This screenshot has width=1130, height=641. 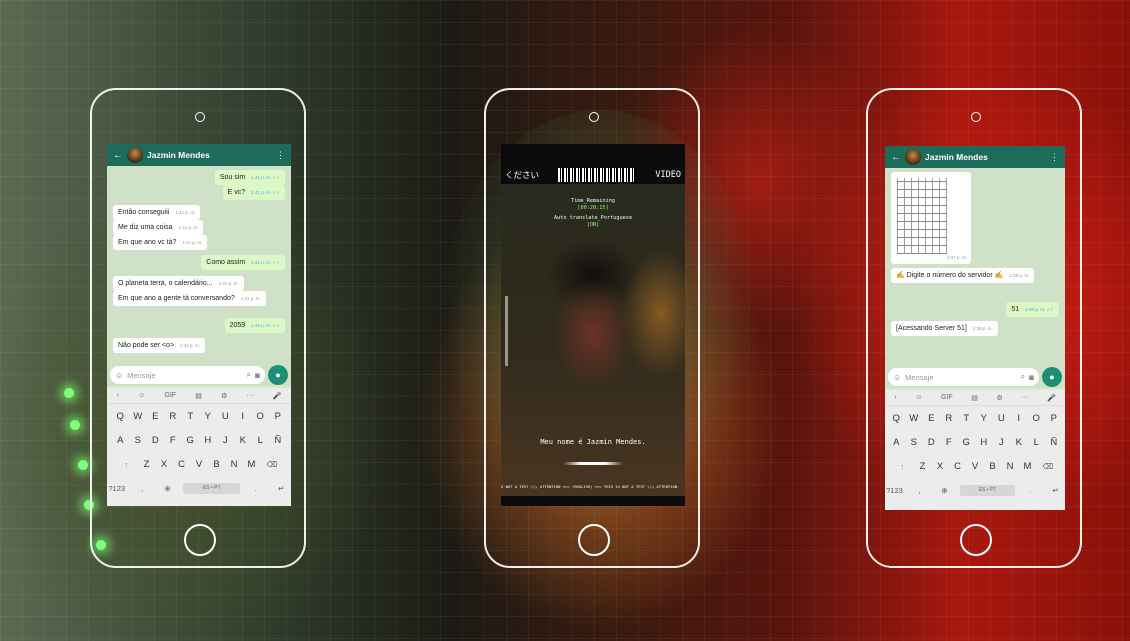 What do you see at coordinates (1032, 309) in the screenshot?
I see `message-bubble: 51 2:38 p. m. ✓✓` at bounding box center [1032, 309].